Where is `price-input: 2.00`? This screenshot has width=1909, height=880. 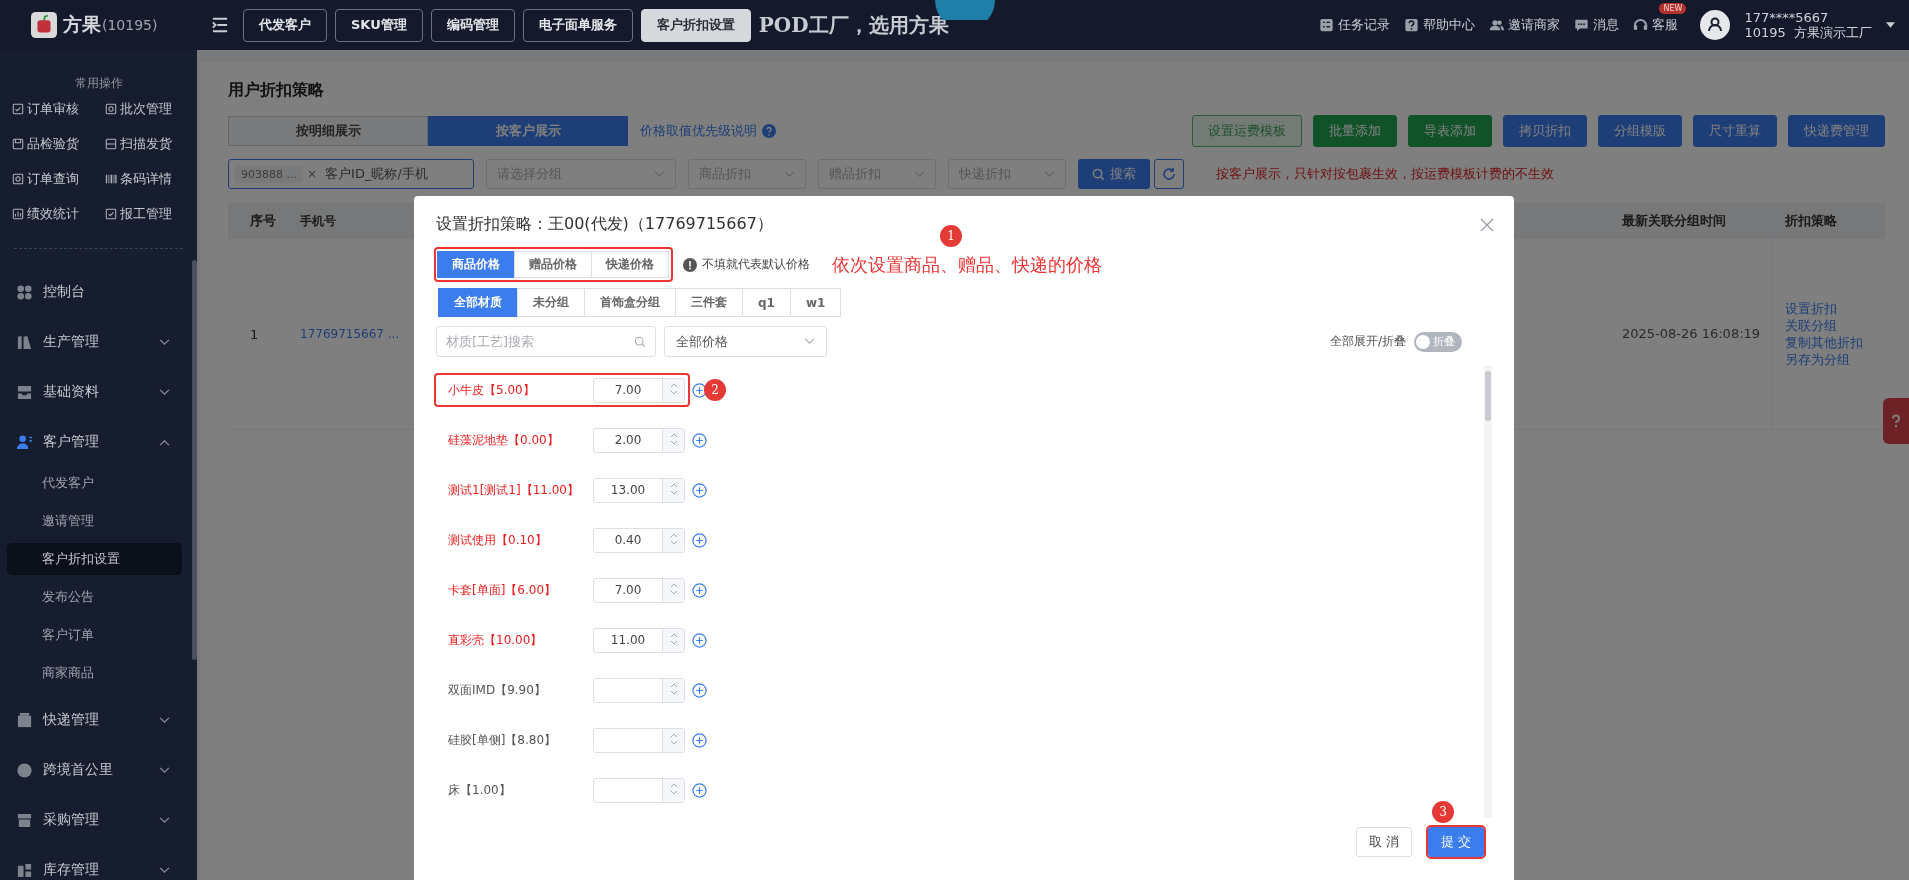
price-input: 2.00 is located at coordinates (639, 440).